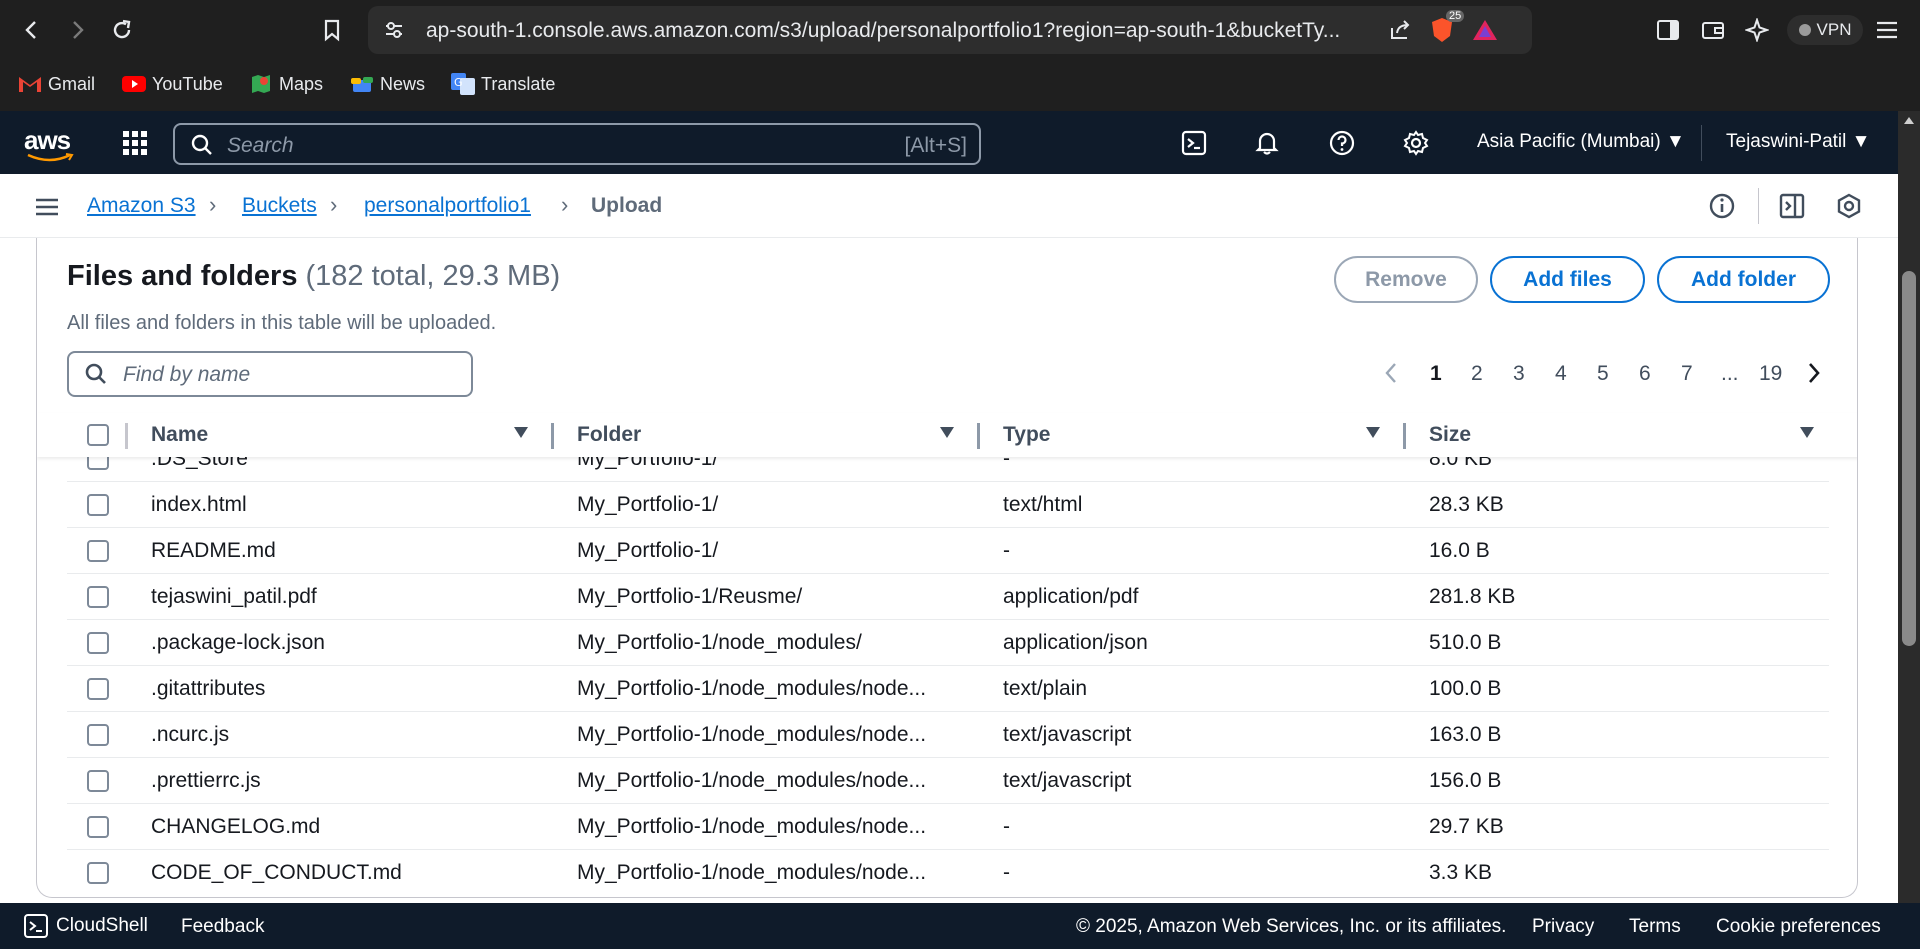 This screenshot has width=1920, height=949. Describe the element at coordinates (1436, 374) in the screenshot. I see `page-1: 1` at that location.